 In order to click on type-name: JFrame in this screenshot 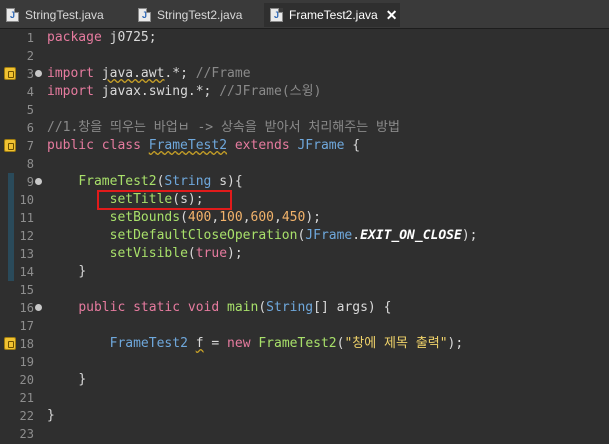, I will do `click(329, 235)`.